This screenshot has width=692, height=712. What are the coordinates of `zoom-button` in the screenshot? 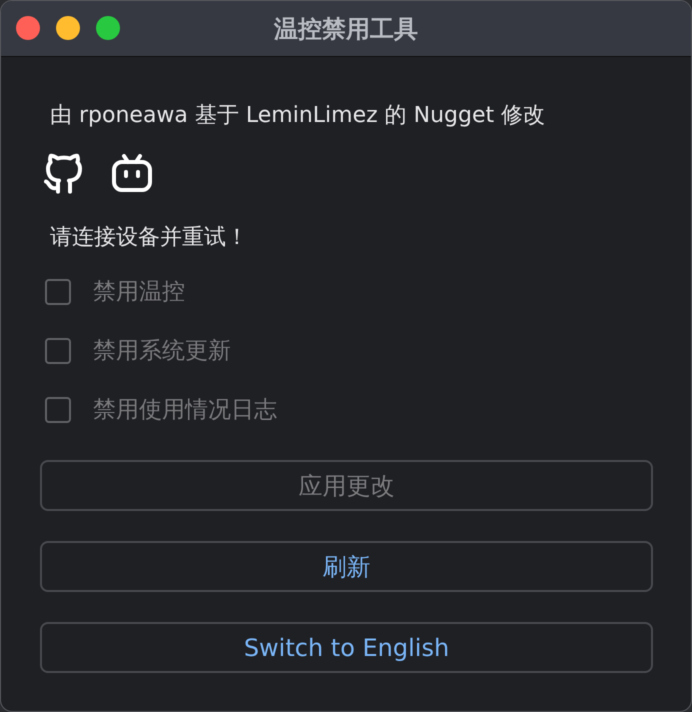 It's located at (108, 28).